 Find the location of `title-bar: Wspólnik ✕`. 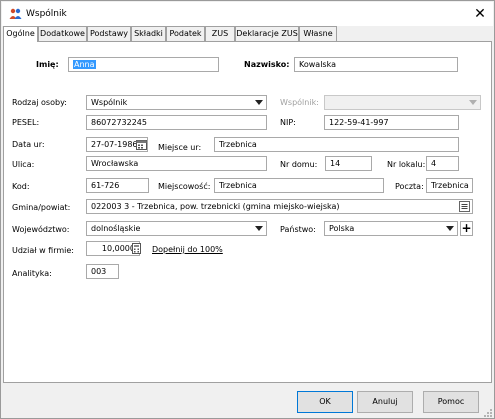

title-bar: Wspólnik ✕ is located at coordinates (247, 14).